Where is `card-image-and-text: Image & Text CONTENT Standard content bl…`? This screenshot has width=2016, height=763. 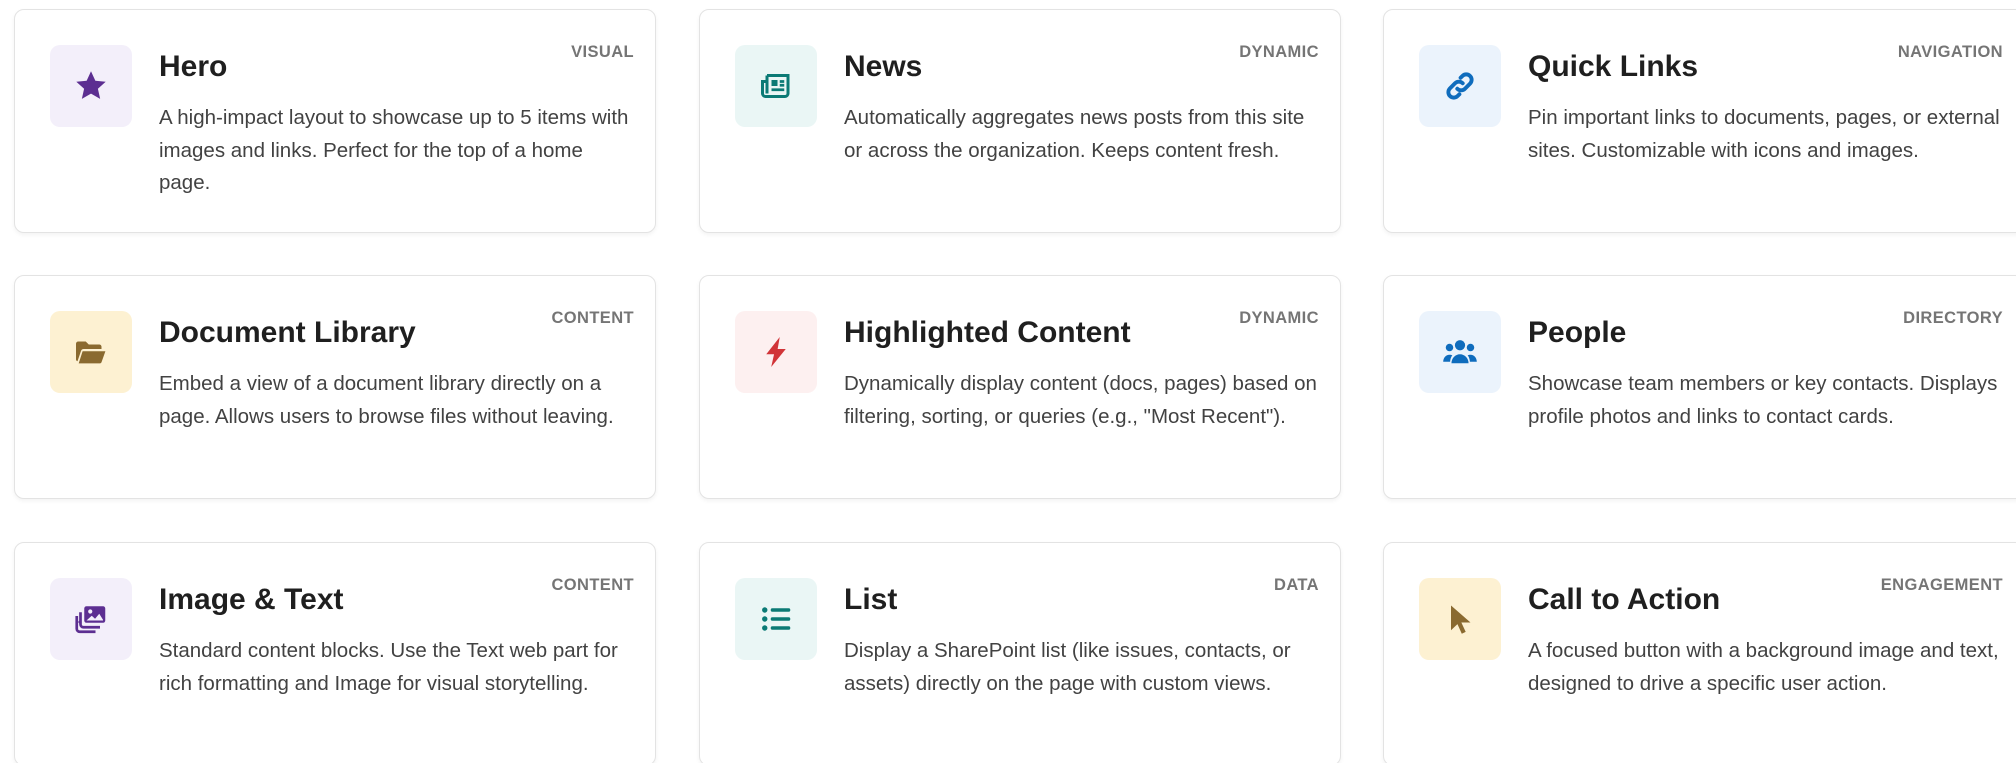 card-image-and-text: Image & Text CONTENT Standard content bl… is located at coordinates (335, 652).